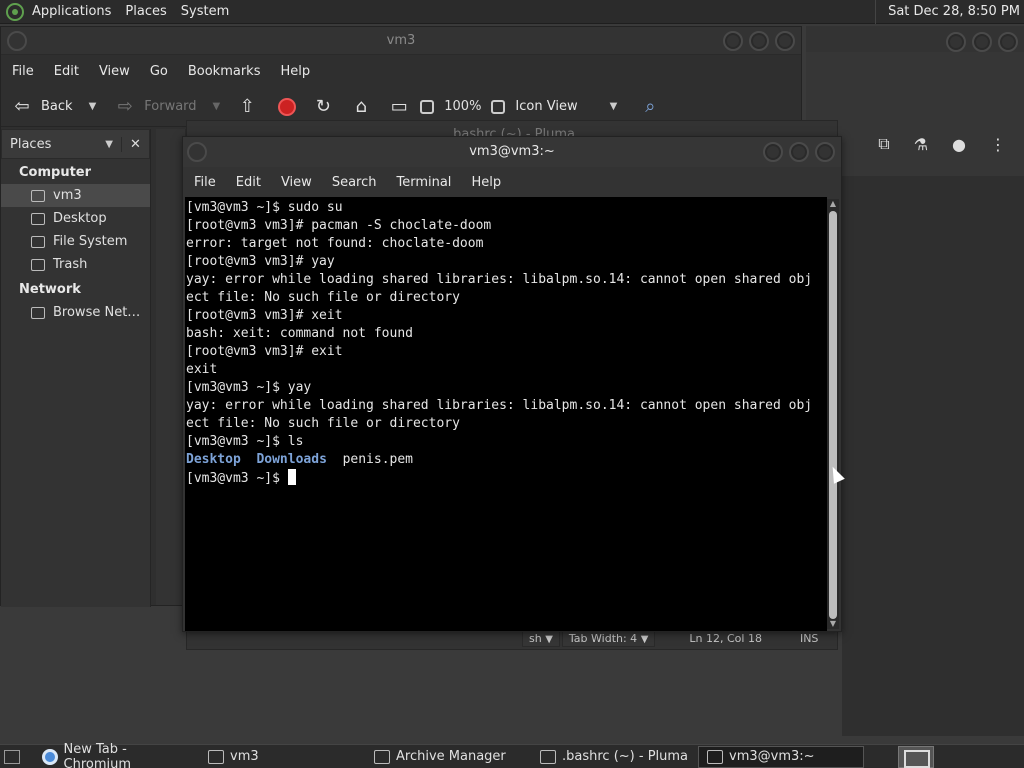 The image size is (1024, 768). What do you see at coordinates (603, 638) in the screenshot?
I see `tab-width-label: Tab Width: 4` at bounding box center [603, 638].